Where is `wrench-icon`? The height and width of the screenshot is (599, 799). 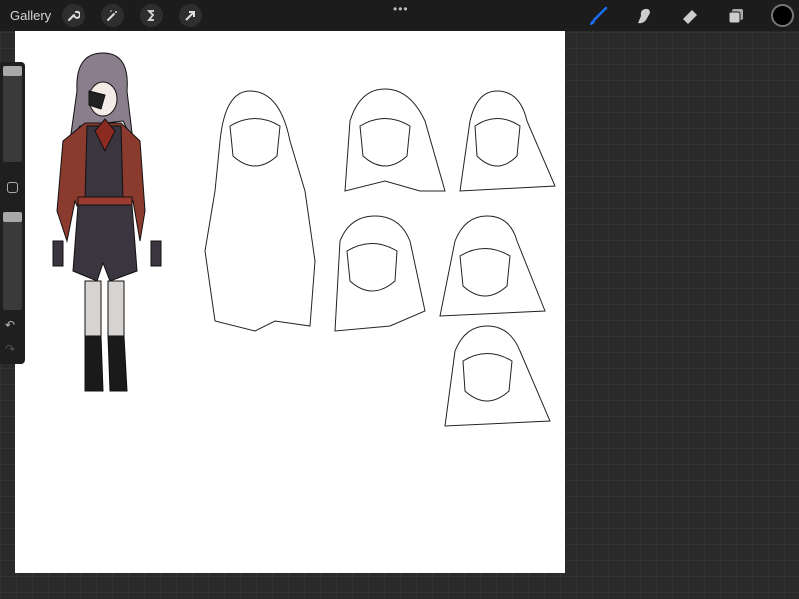 wrench-icon is located at coordinates (74, 15).